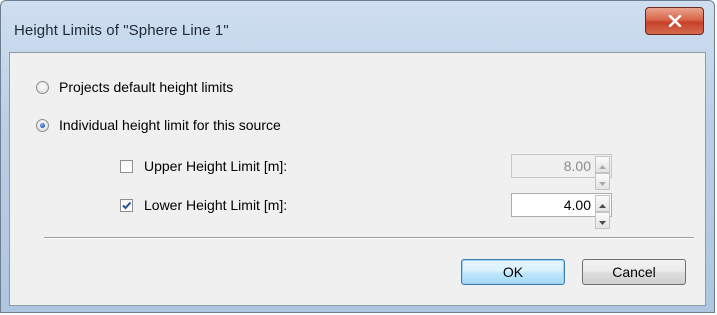  I want to click on lower-limit-checkbox, so click(126, 205).